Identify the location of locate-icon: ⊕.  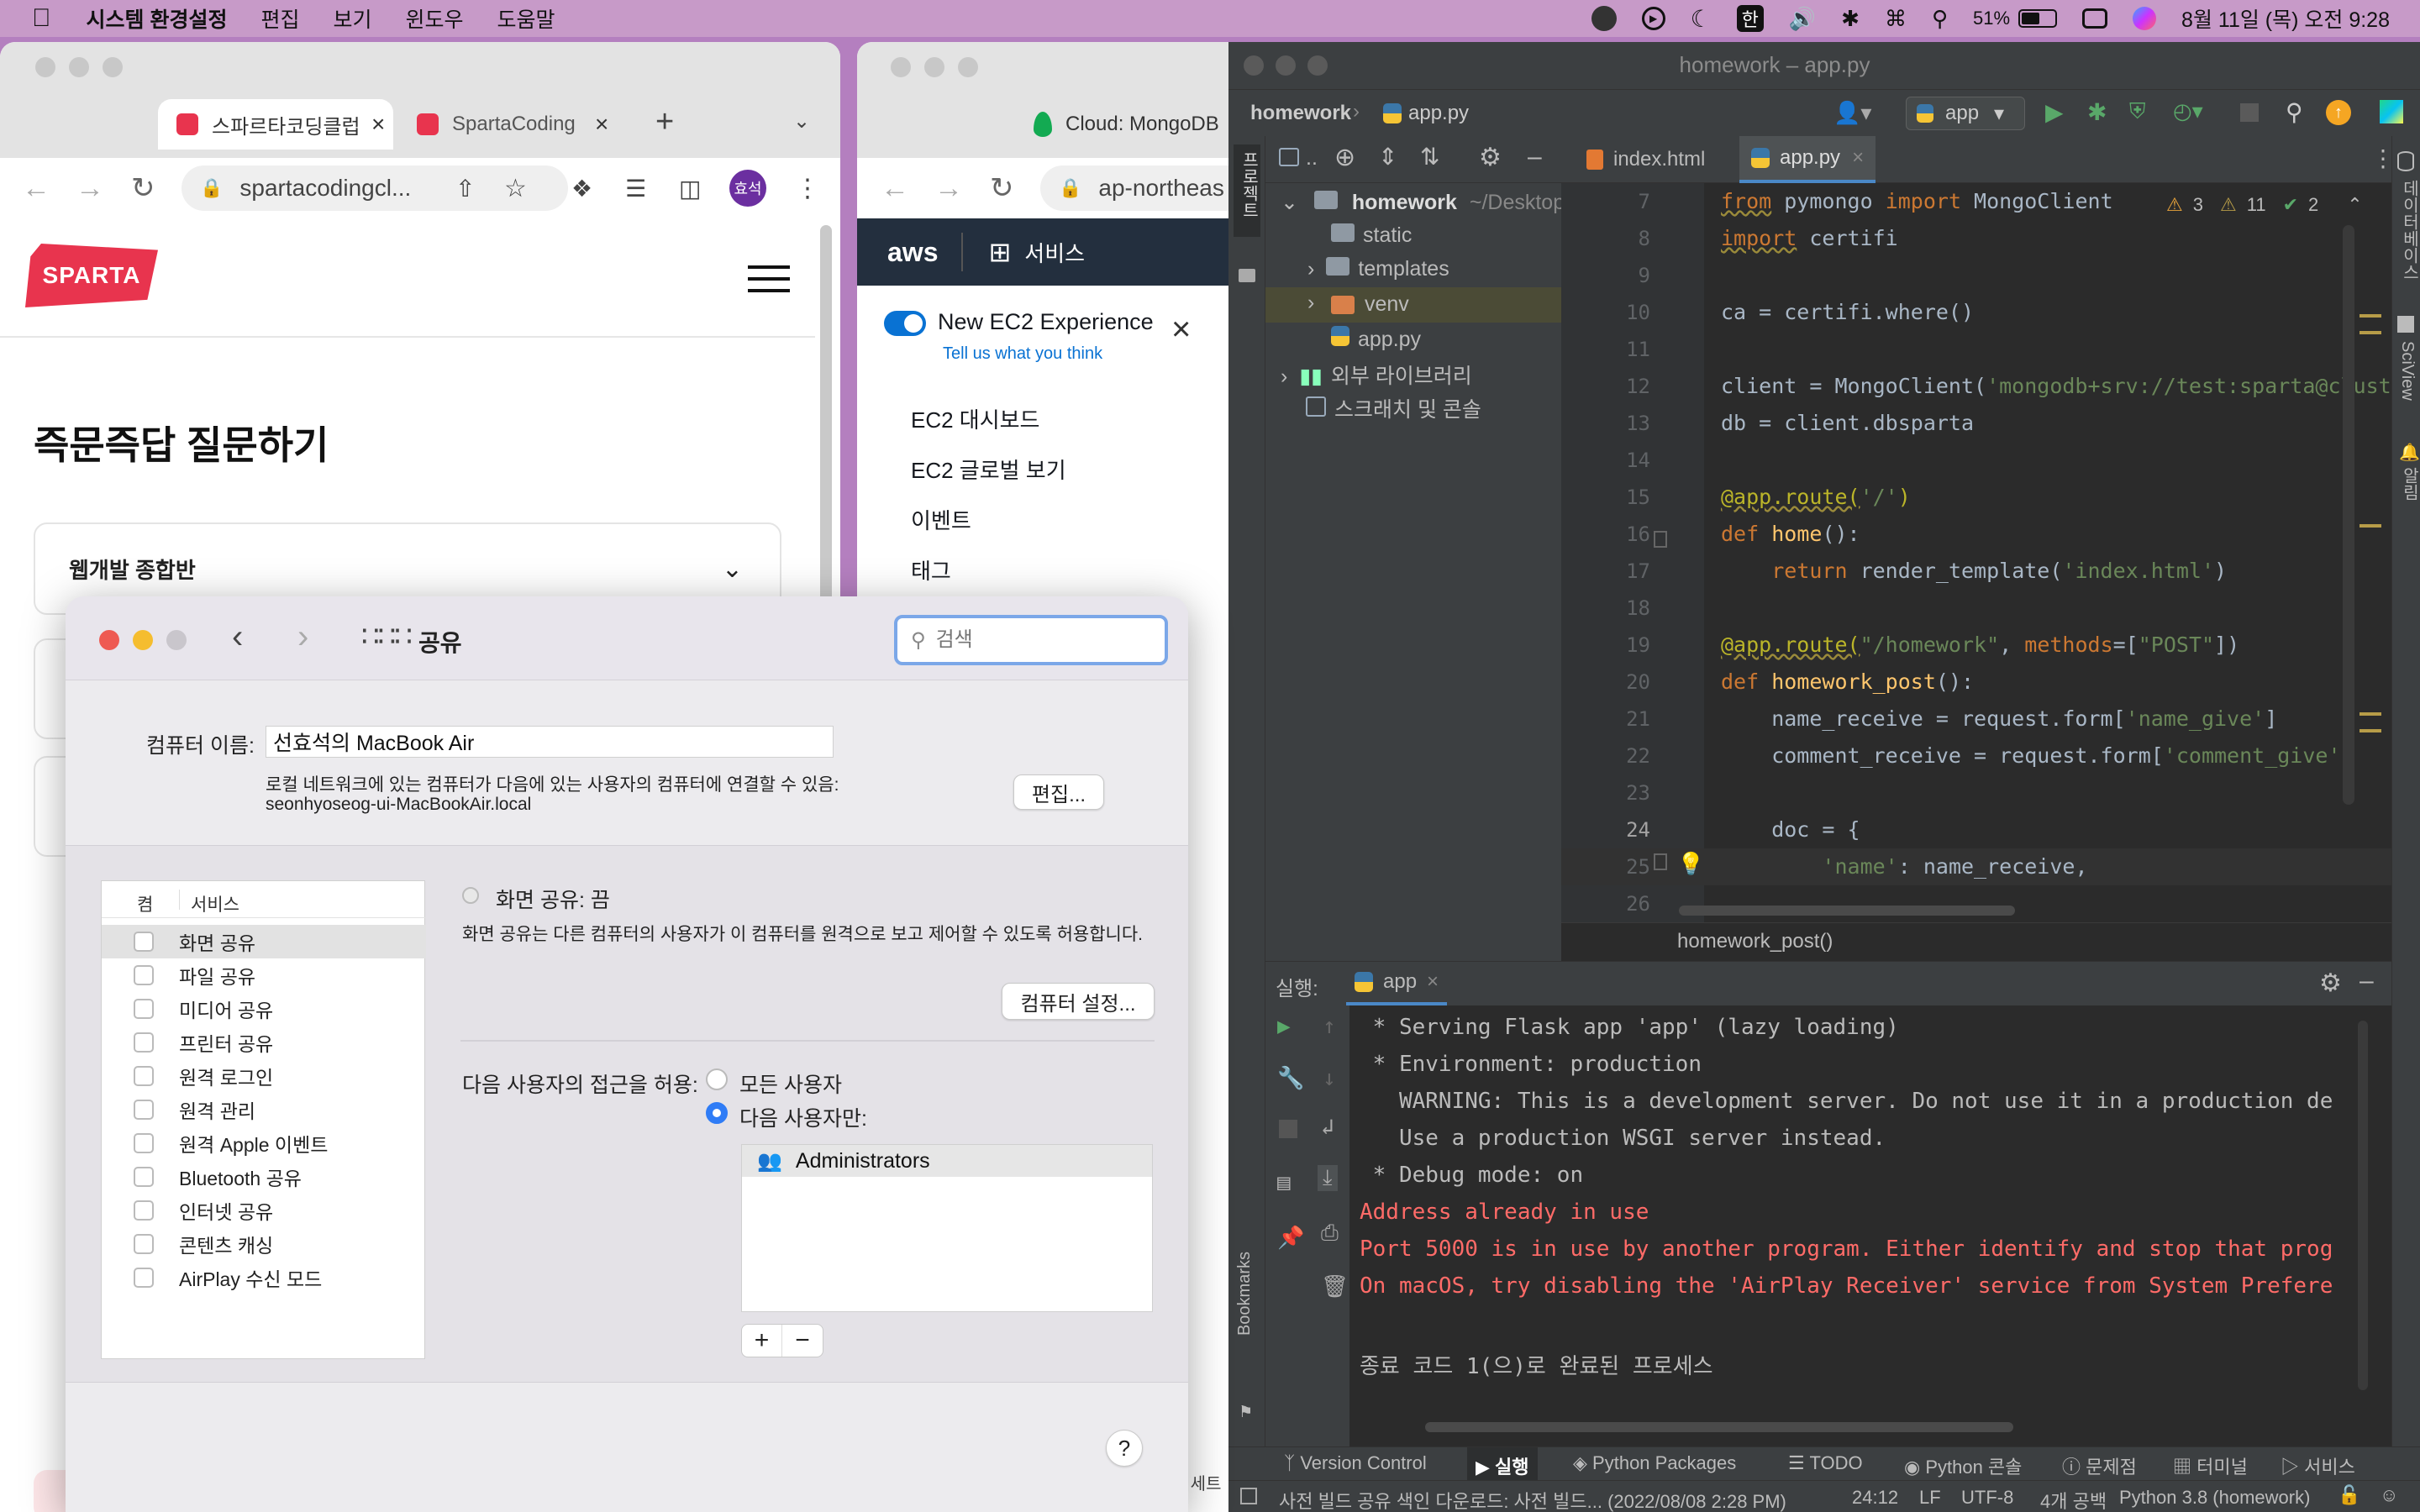
(1345, 157).